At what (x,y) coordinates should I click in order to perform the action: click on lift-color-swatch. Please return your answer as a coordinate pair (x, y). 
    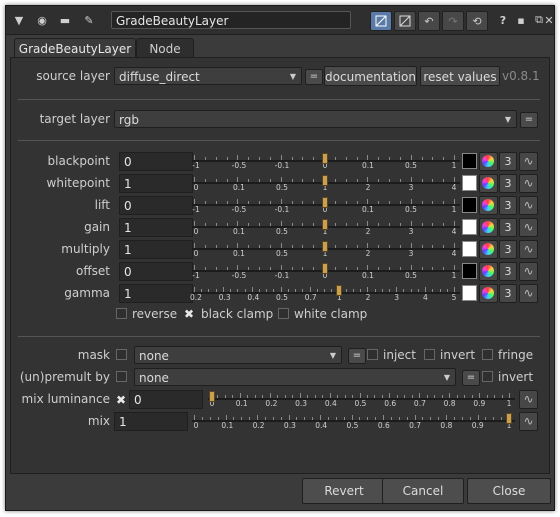
    Looking at the image, I should click on (469, 205).